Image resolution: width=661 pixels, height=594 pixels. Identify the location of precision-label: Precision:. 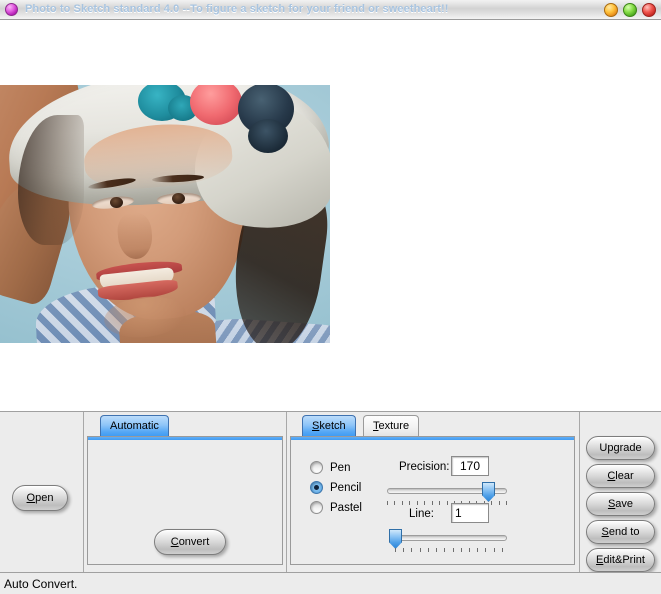
(424, 467).